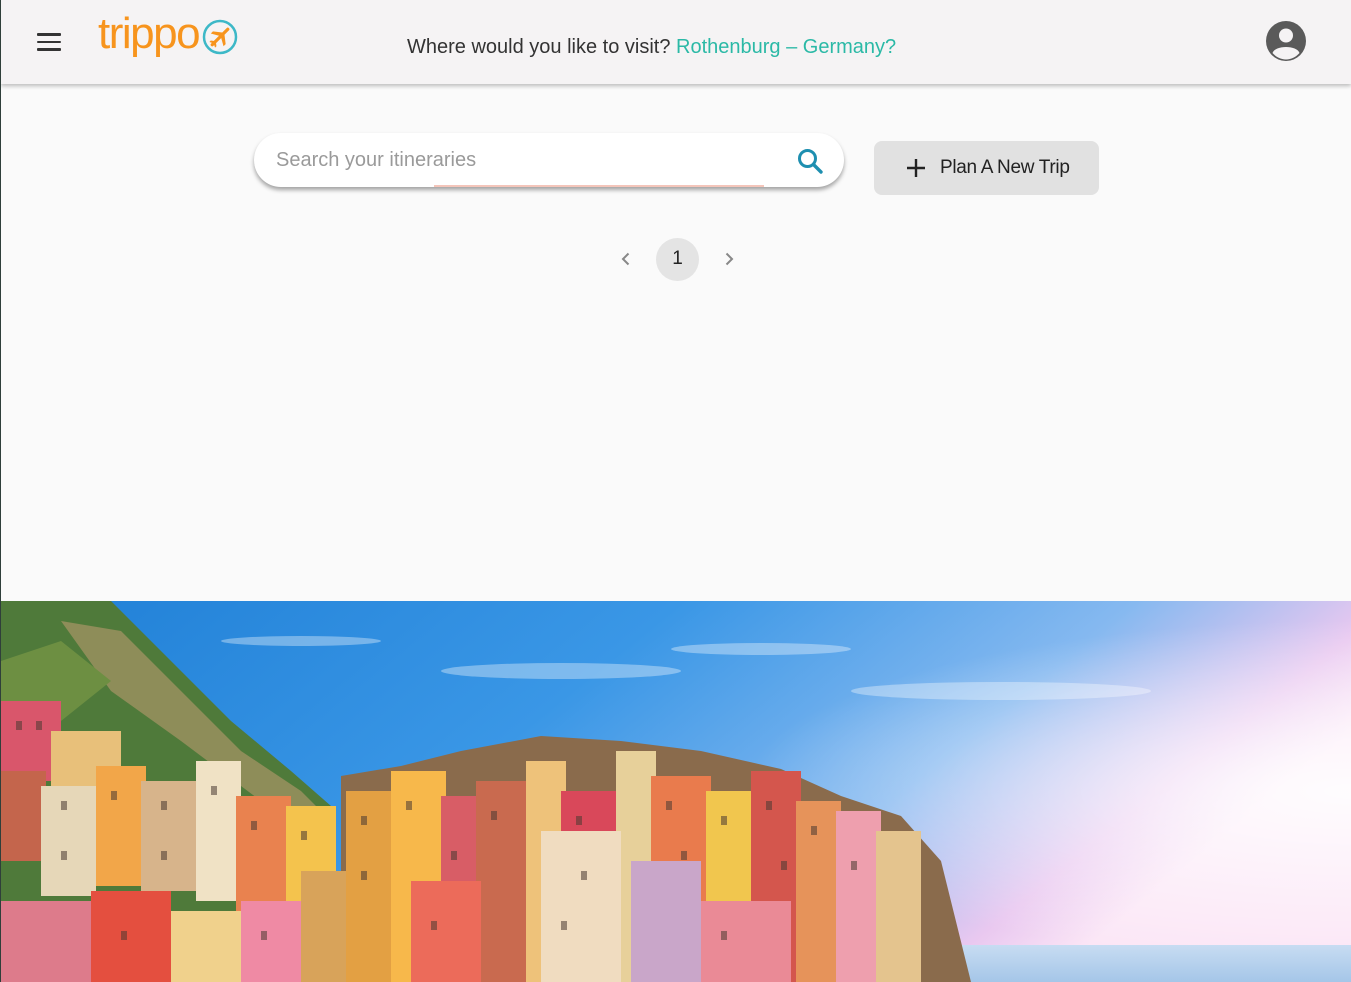 The image size is (1351, 982). What do you see at coordinates (626, 259) in the screenshot?
I see `chevron-left-icon` at bounding box center [626, 259].